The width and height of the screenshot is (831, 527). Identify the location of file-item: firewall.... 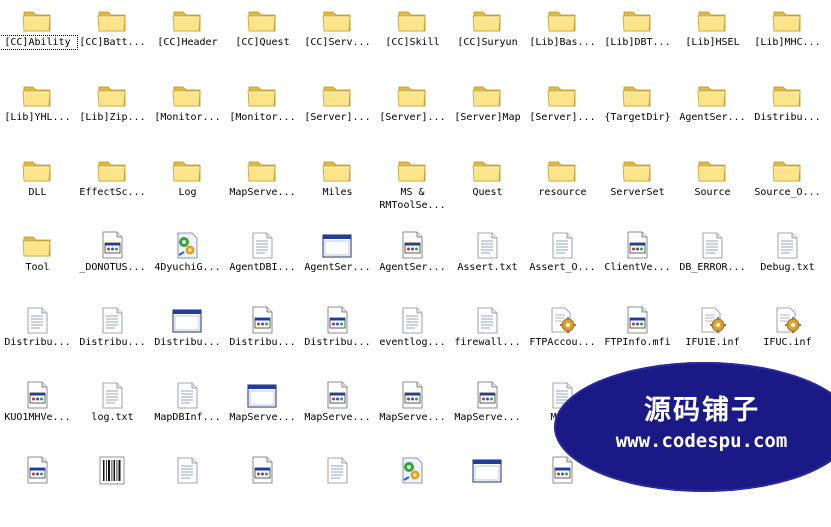
(487, 339).